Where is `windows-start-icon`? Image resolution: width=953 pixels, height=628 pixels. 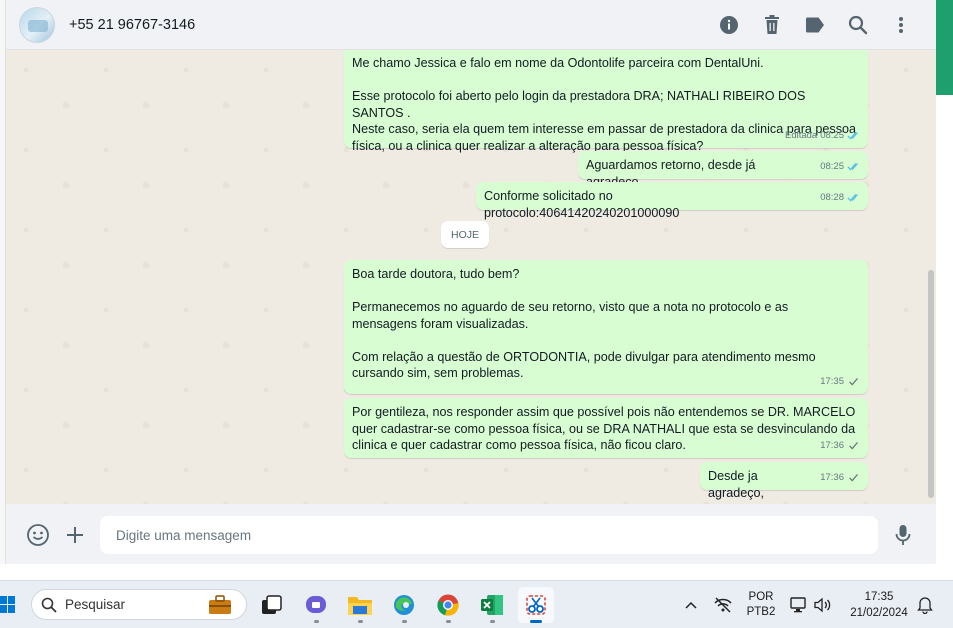
windows-start-icon is located at coordinates (8, 605).